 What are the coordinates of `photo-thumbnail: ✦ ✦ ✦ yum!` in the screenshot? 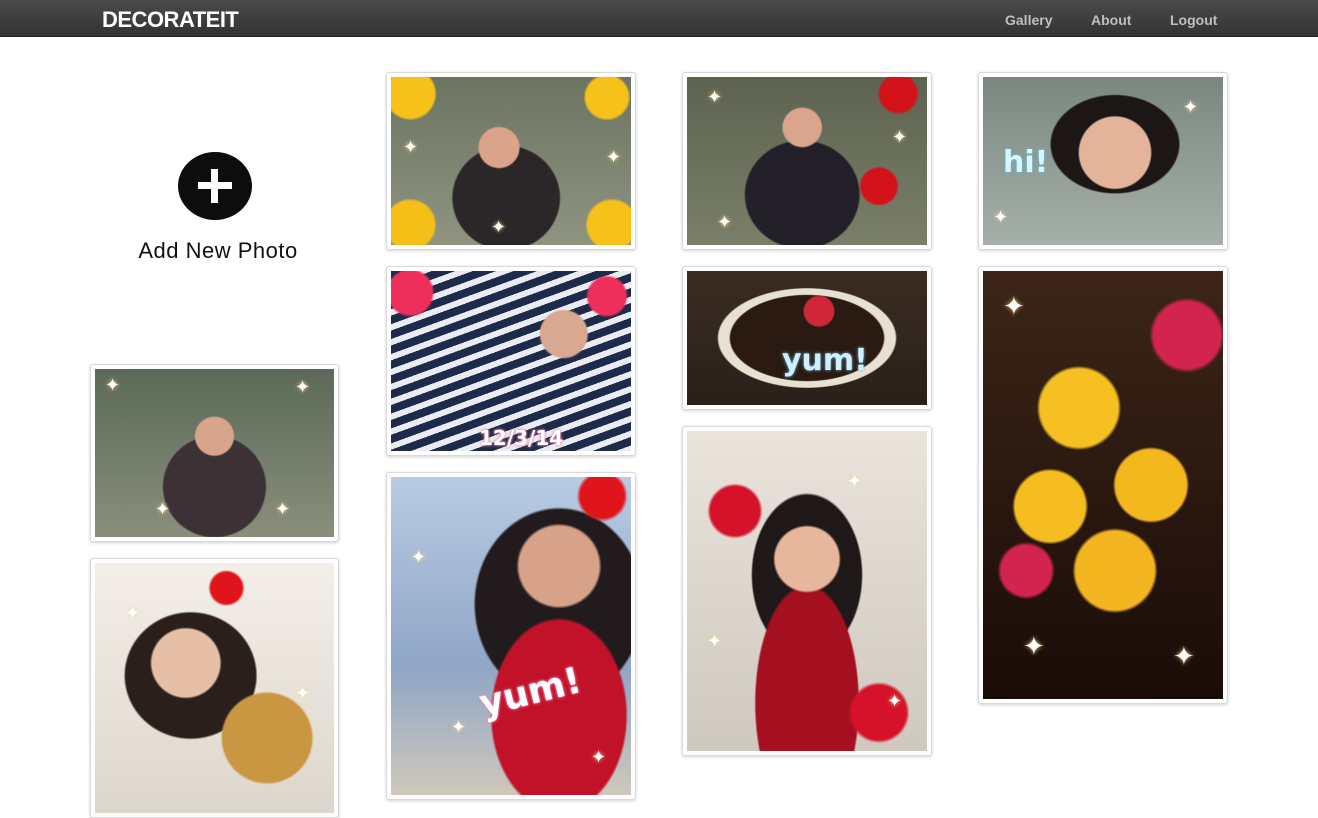 It's located at (511, 636).